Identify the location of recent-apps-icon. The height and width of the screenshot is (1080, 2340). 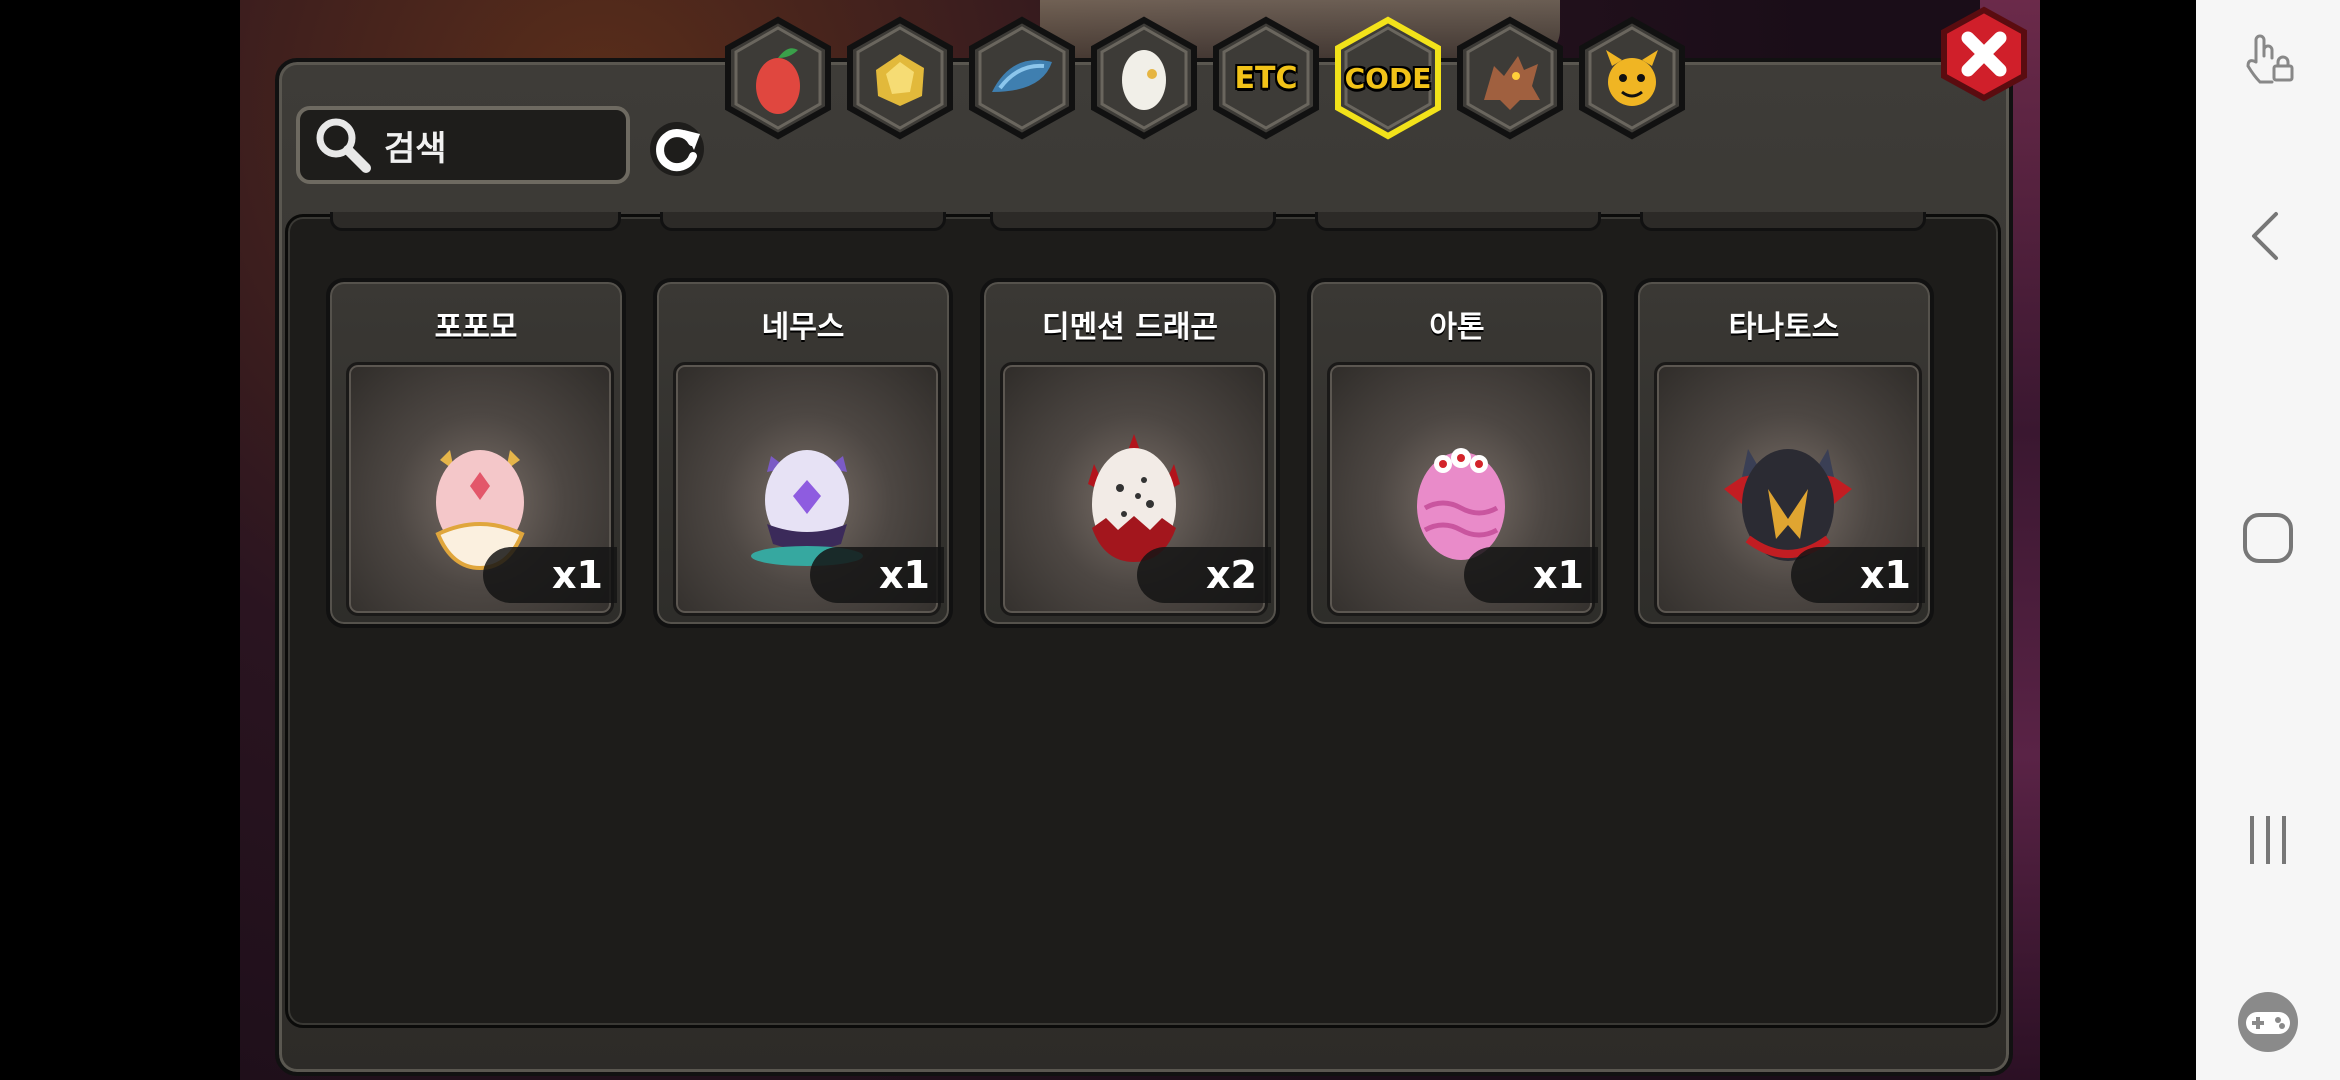
(2268, 840).